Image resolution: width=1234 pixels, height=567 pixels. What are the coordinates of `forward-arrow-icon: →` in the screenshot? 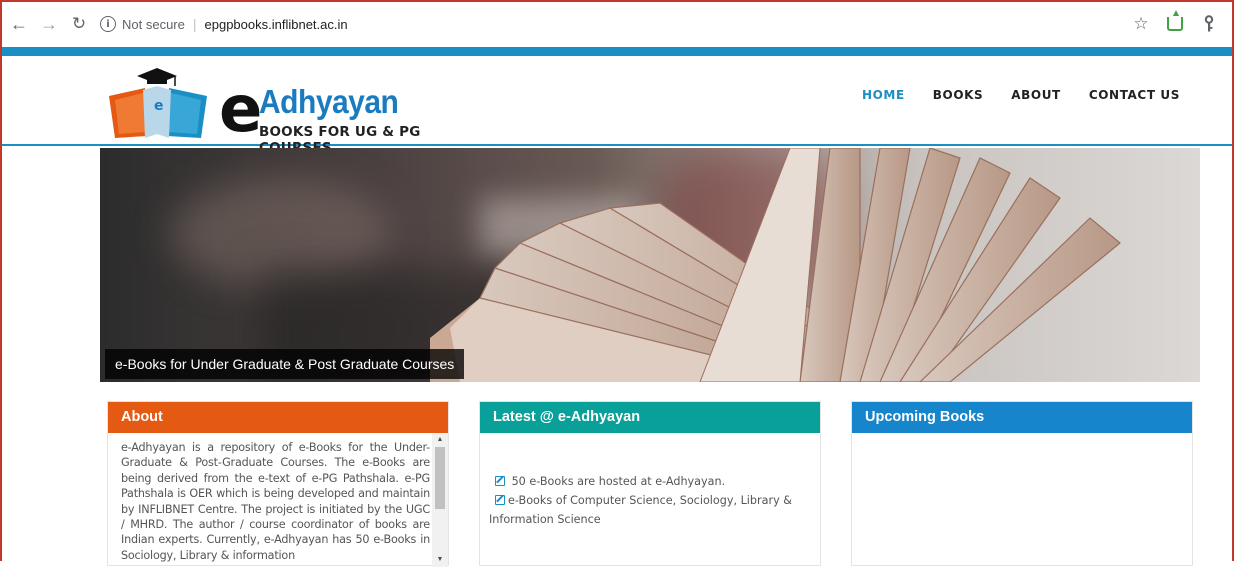 It's located at (49, 24).